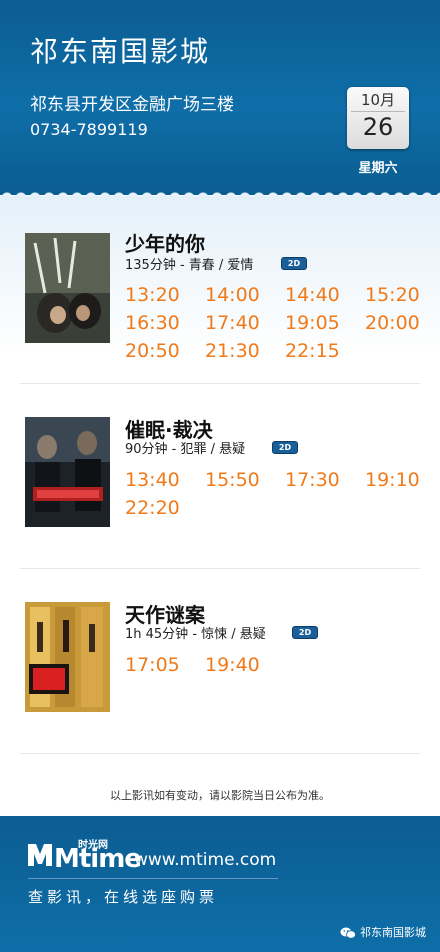  What do you see at coordinates (325, 480) in the screenshot?
I see `showtime: 17:30` at bounding box center [325, 480].